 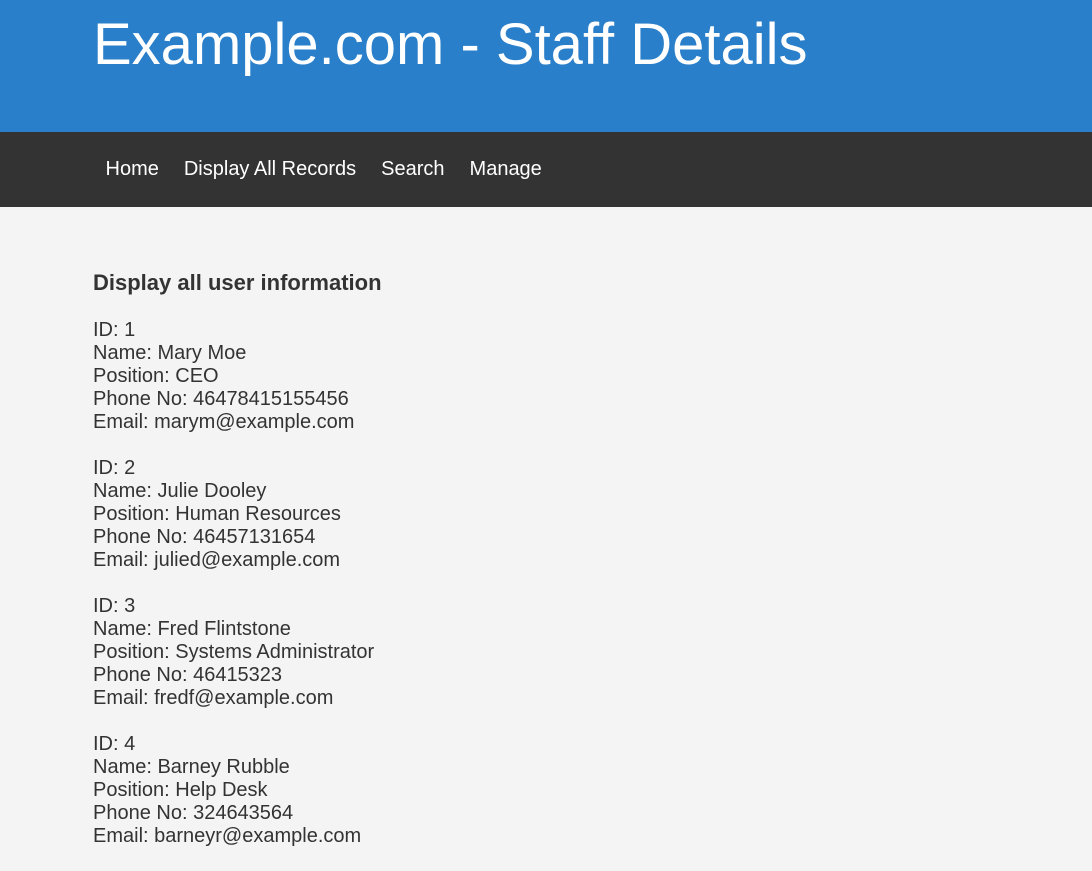 What do you see at coordinates (221, 399) in the screenshot?
I see `record-phone: Phone No: 46478415155456` at bounding box center [221, 399].